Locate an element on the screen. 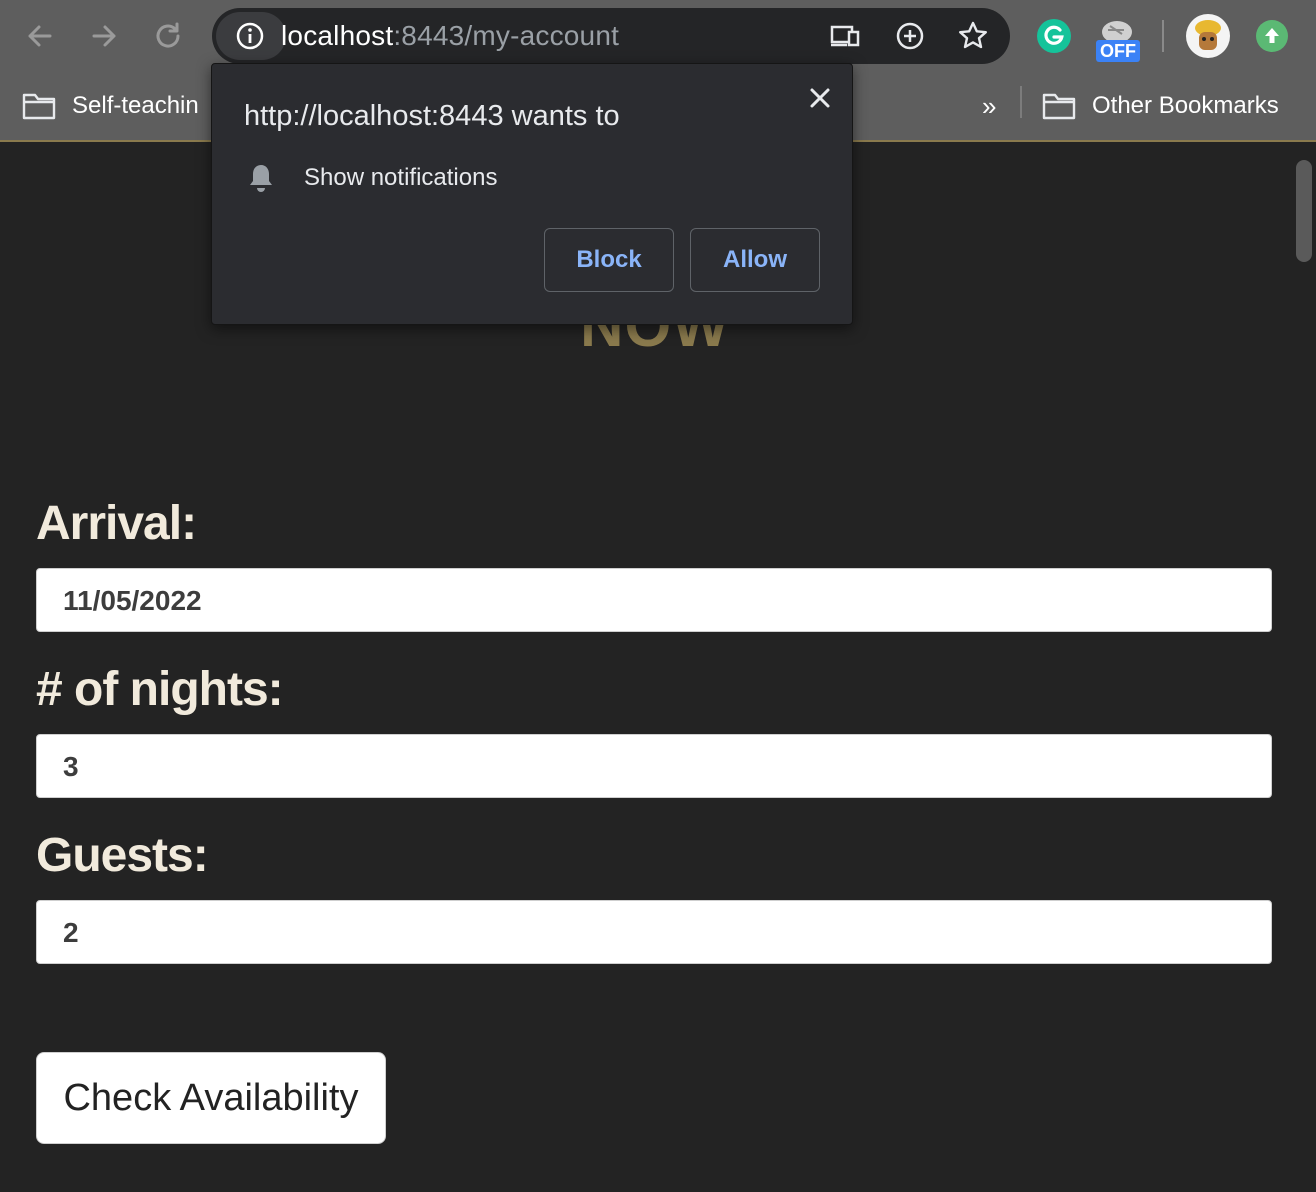 The width and height of the screenshot is (1316, 1192). extension-off-icon: OFF is located at coordinates (1119, 40).